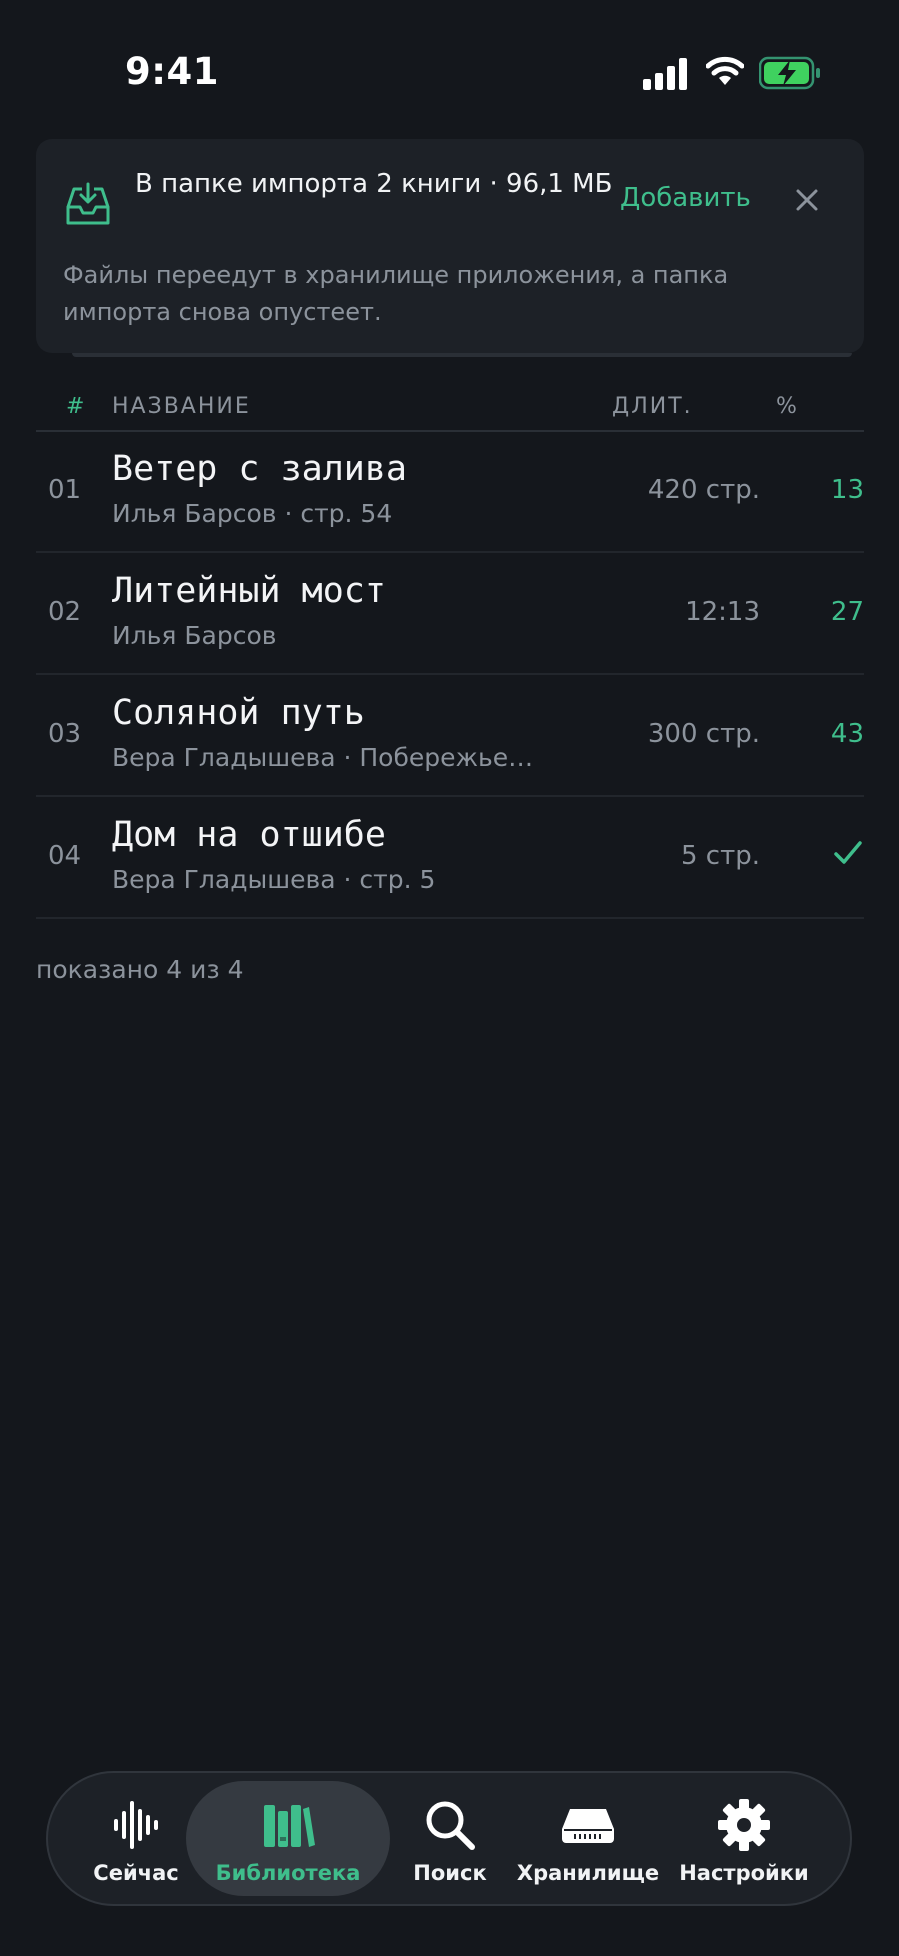  I want to click on add-button: Добавить, so click(685, 198).